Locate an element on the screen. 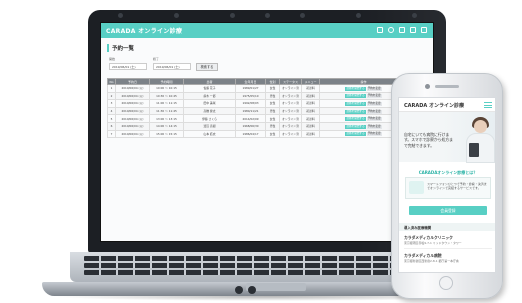 This screenshot has height=303, width=522. table-cell: 13:00 〜 13:15 is located at coordinates (166, 118).